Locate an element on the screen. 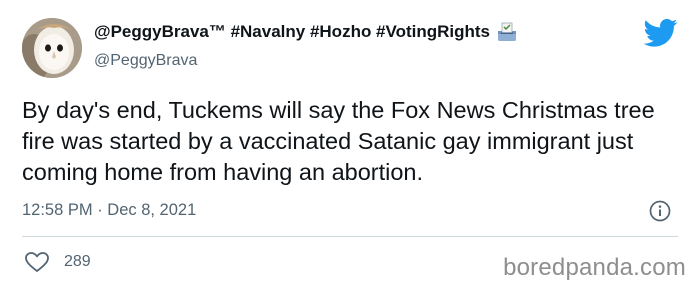  ballot-box-icon is located at coordinates (507, 32).